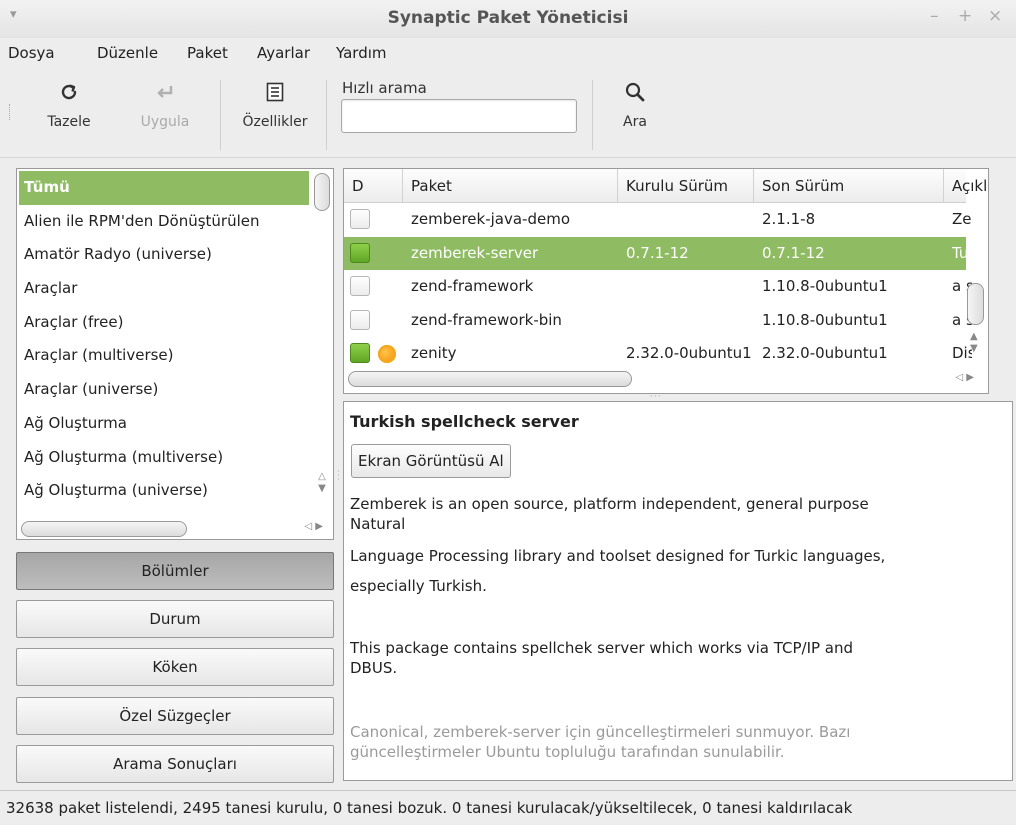 The image size is (1016, 825). What do you see at coordinates (486, 319) in the screenshot?
I see `package-name: zend-framework-bin` at bounding box center [486, 319].